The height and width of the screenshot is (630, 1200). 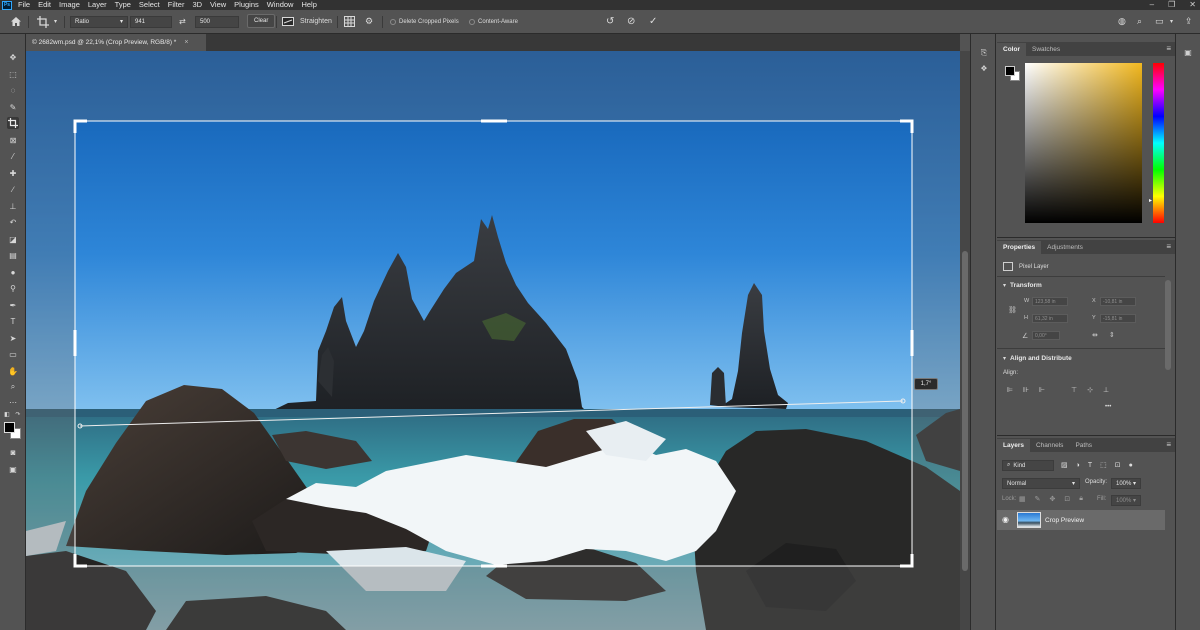 What do you see at coordinates (1083, 143) in the screenshot?
I see `color-picker-field` at bounding box center [1083, 143].